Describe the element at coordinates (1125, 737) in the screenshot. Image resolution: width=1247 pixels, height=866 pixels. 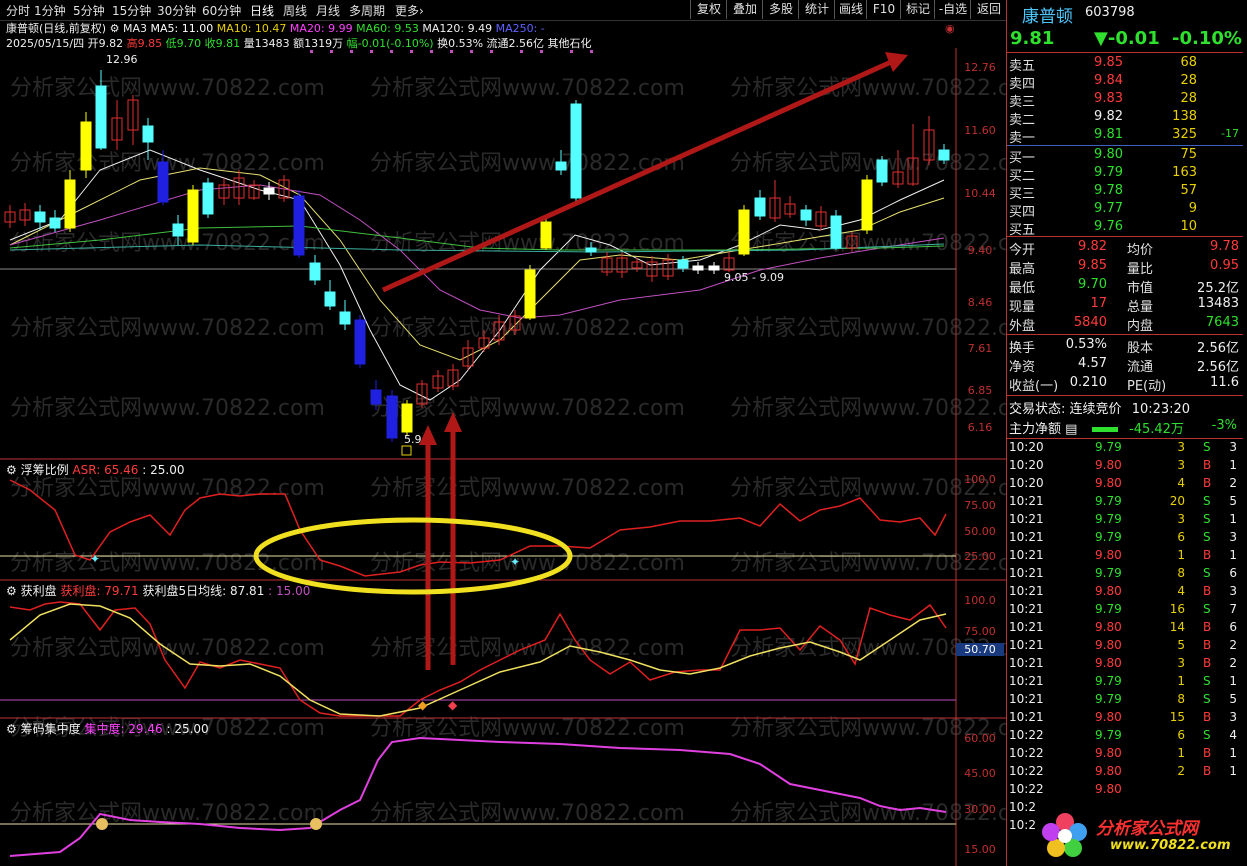
I see `tick-row: 10:22 9.79 6 S 4` at that location.